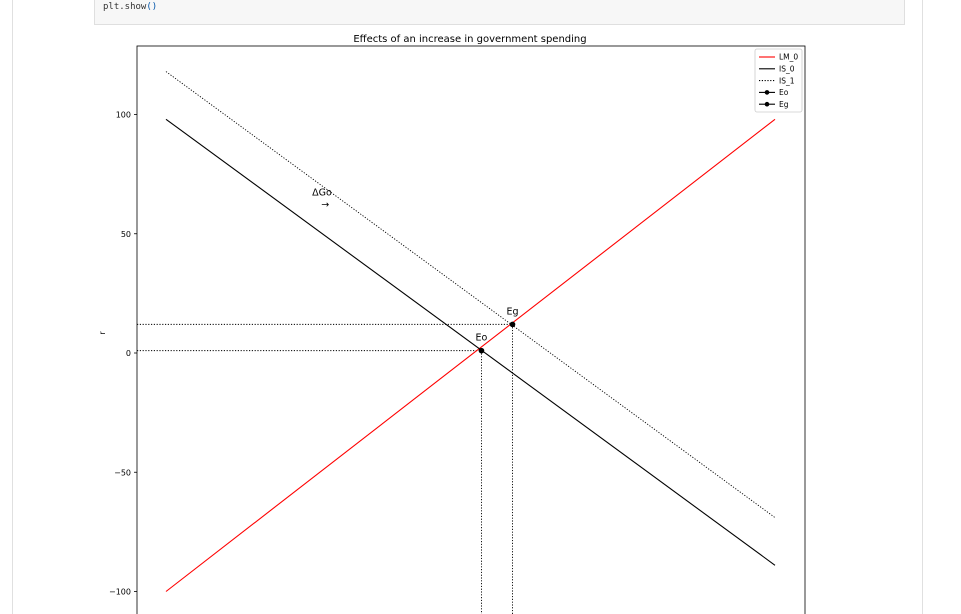 This screenshot has height=614, width=961. I want to click on y-tick-label: 100, so click(123, 115).